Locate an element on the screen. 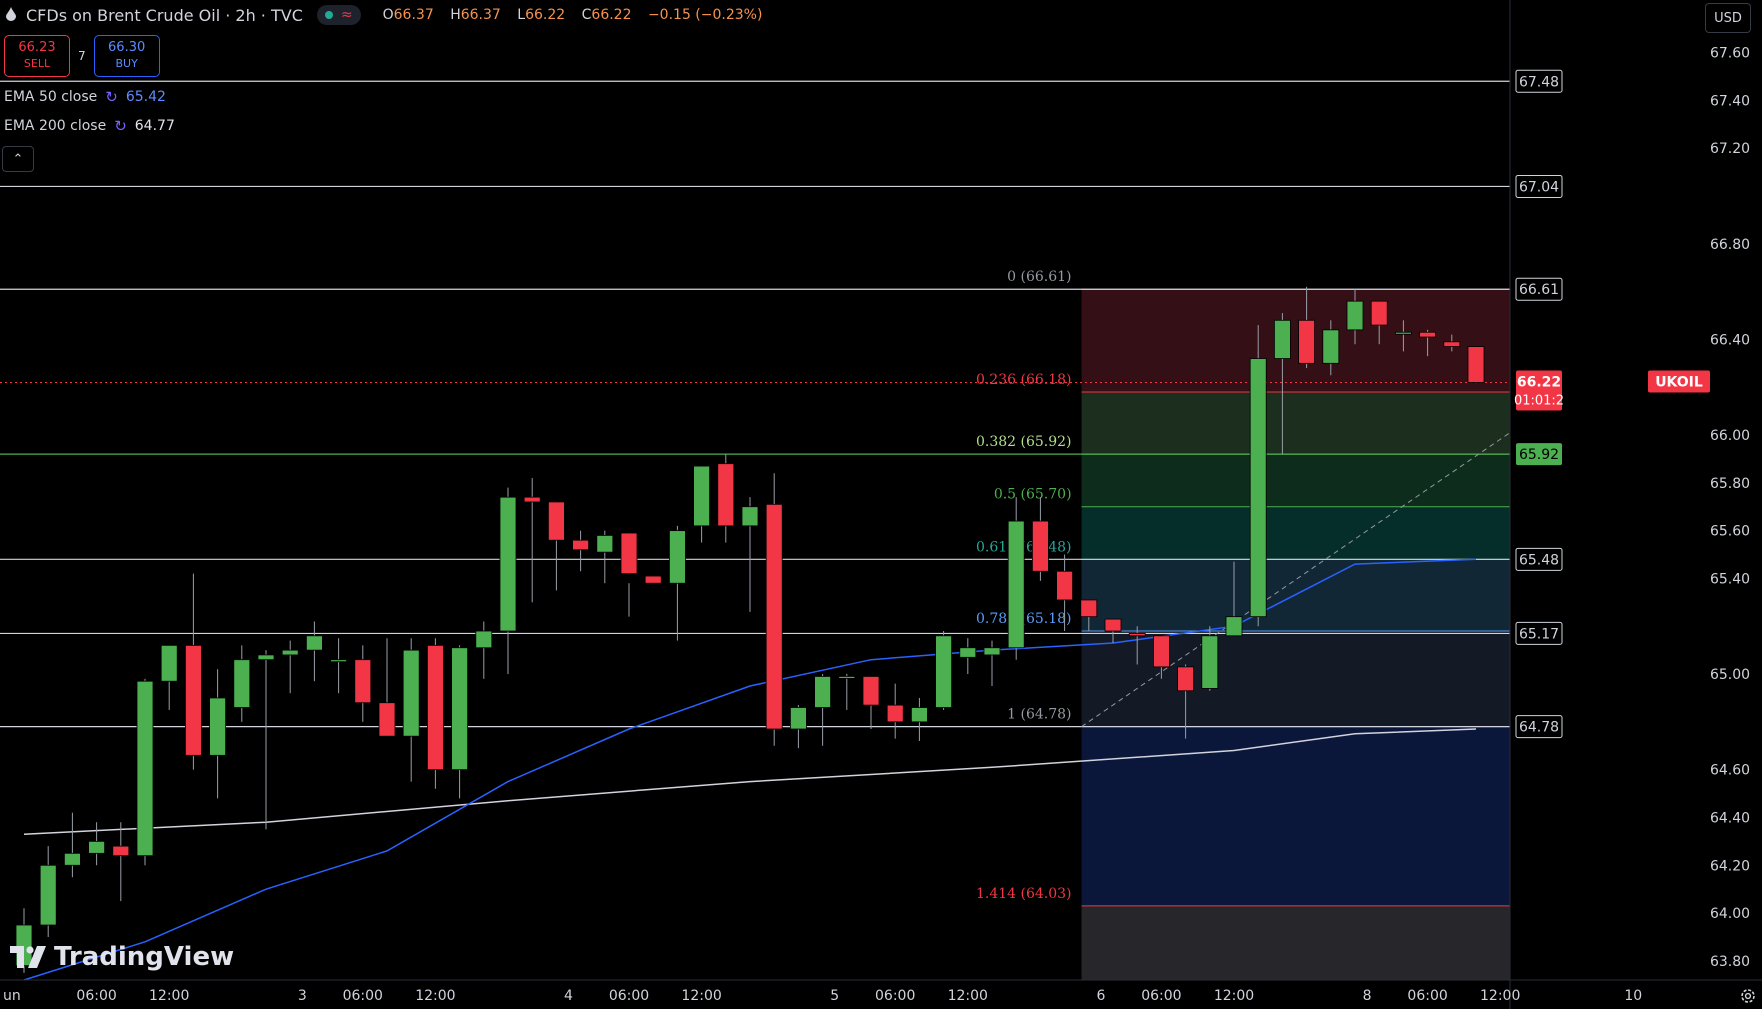 The width and height of the screenshot is (1762, 1009). collapse-legend-button: ⌃ is located at coordinates (18, 159).